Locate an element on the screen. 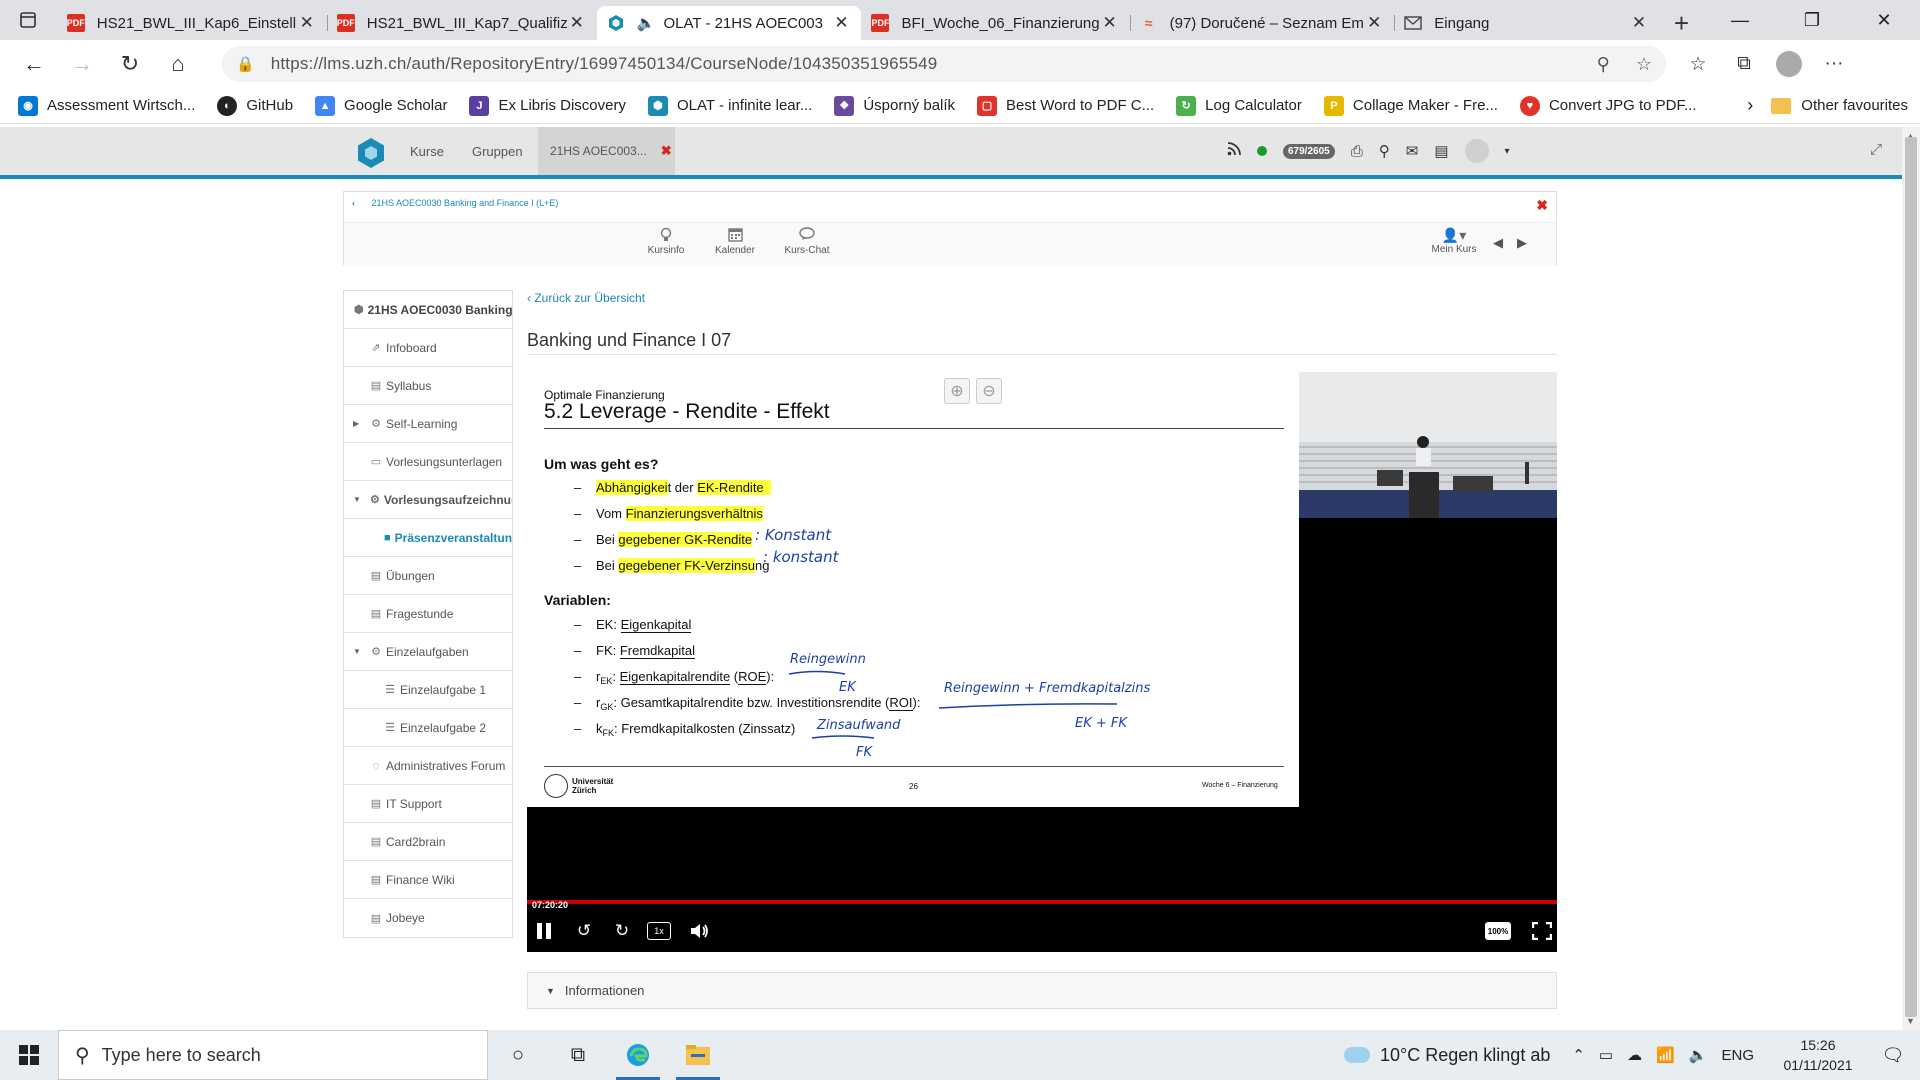 The width and height of the screenshot is (1920, 1080). pause-icon is located at coordinates (544, 931).